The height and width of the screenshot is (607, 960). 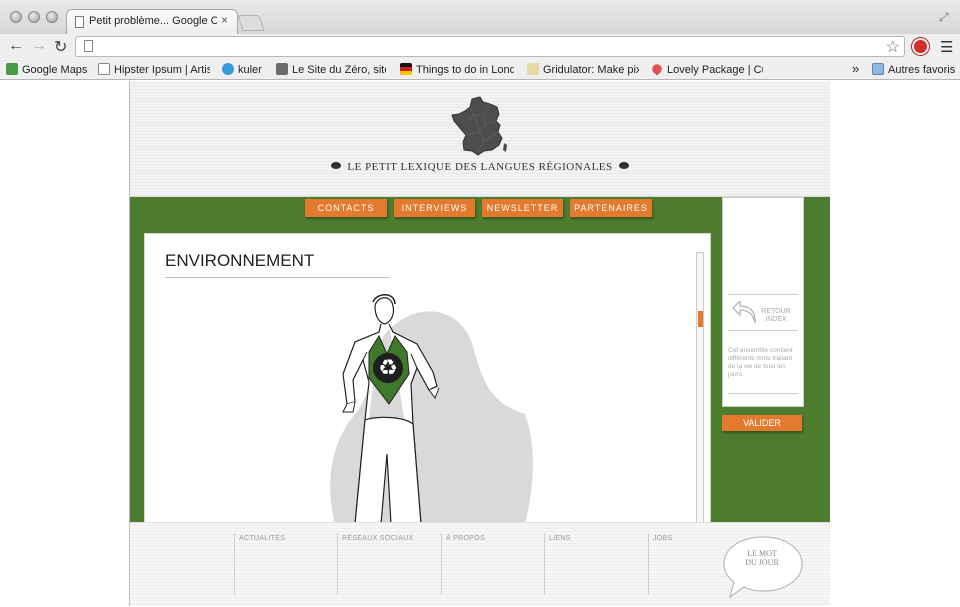 What do you see at coordinates (776, 316) in the screenshot?
I see `back-to-index-label: RETOUR INDEX` at bounding box center [776, 316].